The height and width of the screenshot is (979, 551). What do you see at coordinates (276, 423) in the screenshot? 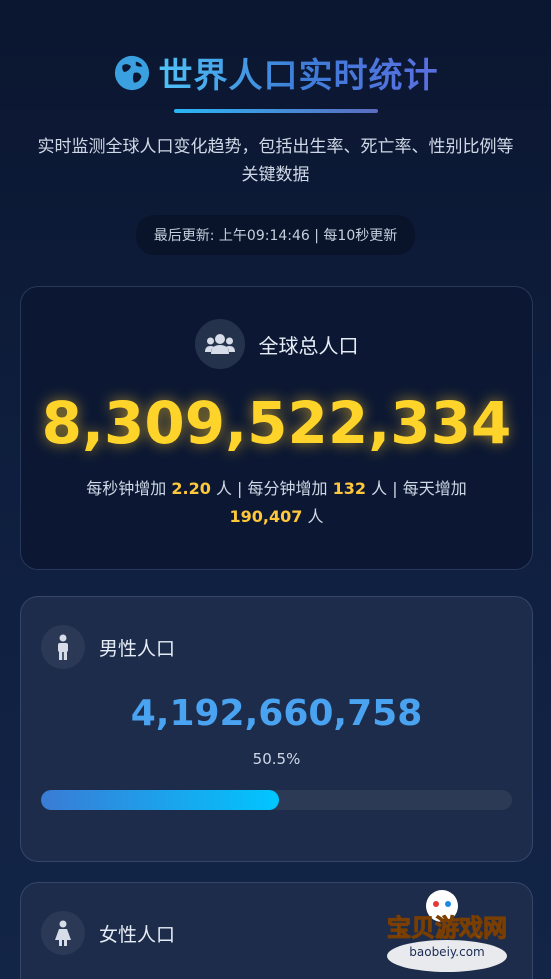
I see `total-population-value: 8,309,522,334` at bounding box center [276, 423].